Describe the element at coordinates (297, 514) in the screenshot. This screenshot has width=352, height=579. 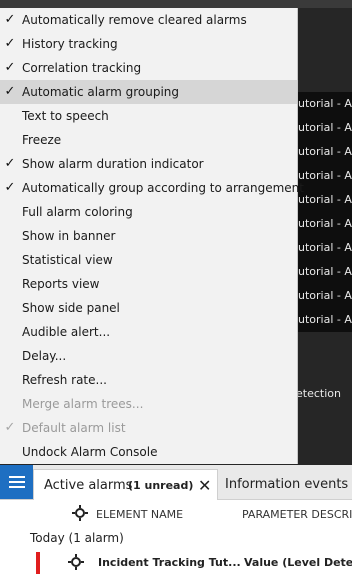
I see `column-header-parameter-description: PARAMETER DESCRIP` at that location.